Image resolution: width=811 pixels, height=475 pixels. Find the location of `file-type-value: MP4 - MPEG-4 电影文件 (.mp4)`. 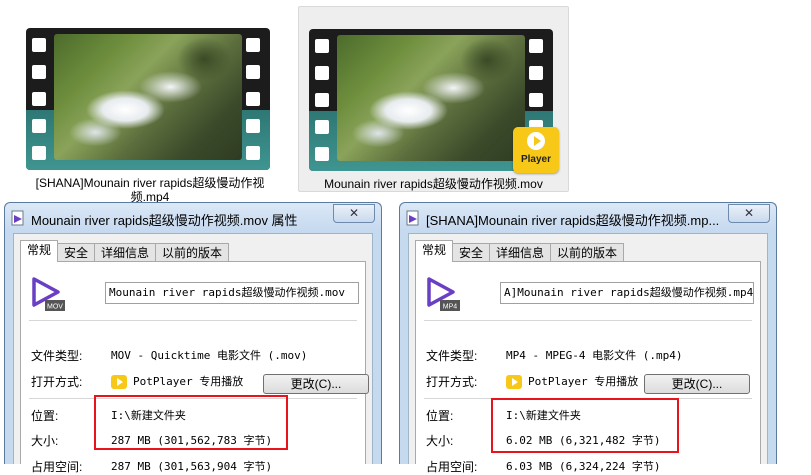

file-type-value: MP4 - MPEG-4 电影文件 (.mp4) is located at coordinates (594, 355).